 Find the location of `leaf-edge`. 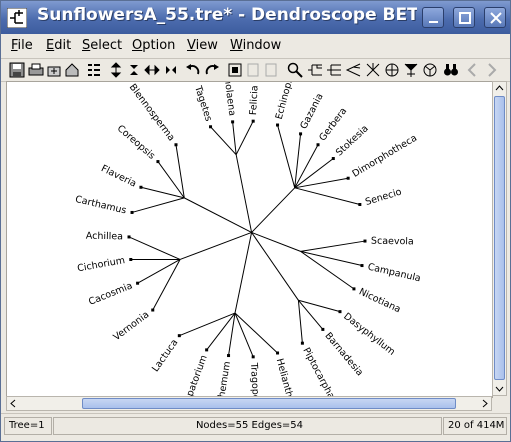

leaf-edge is located at coordinates (321, 183).